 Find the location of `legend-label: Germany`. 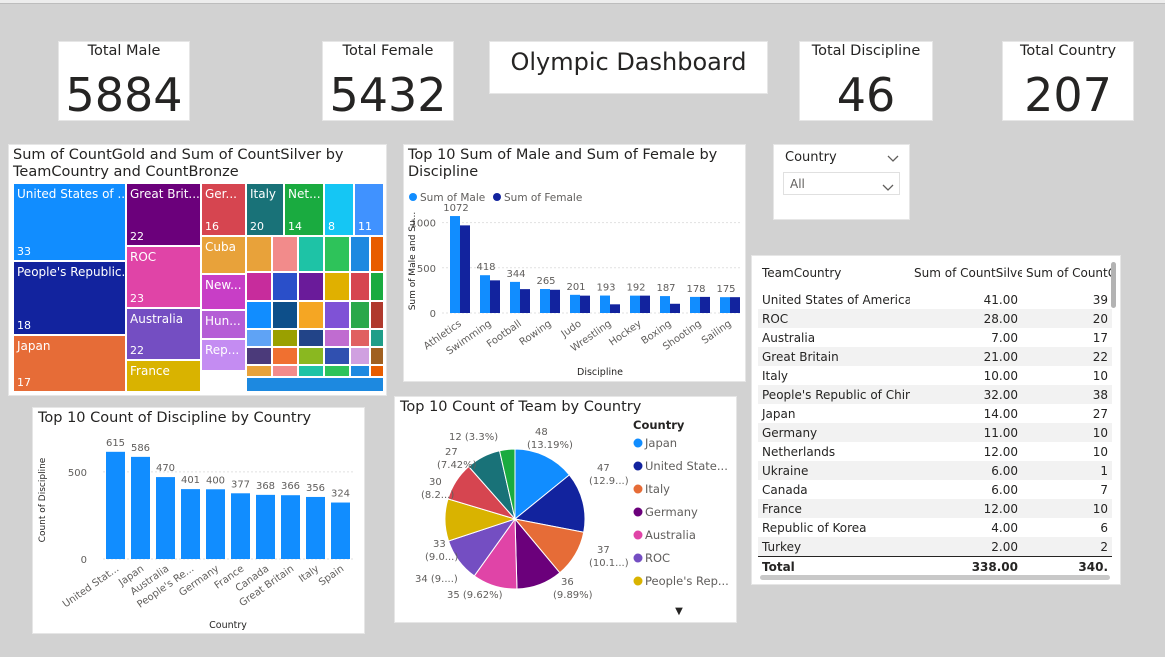

legend-label: Germany is located at coordinates (671, 512).